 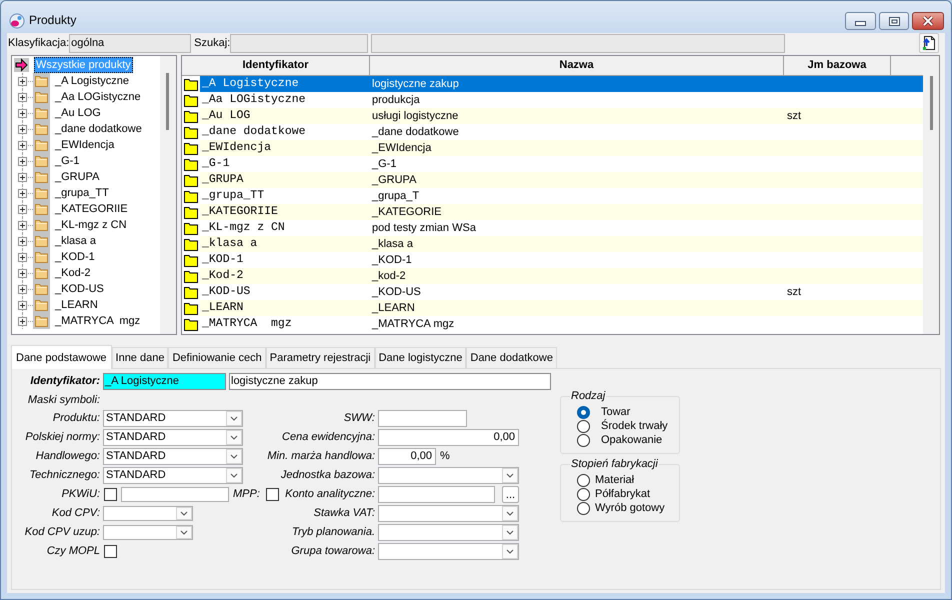 I want to click on name-field: logistyczne zakup, so click(x=390, y=381).